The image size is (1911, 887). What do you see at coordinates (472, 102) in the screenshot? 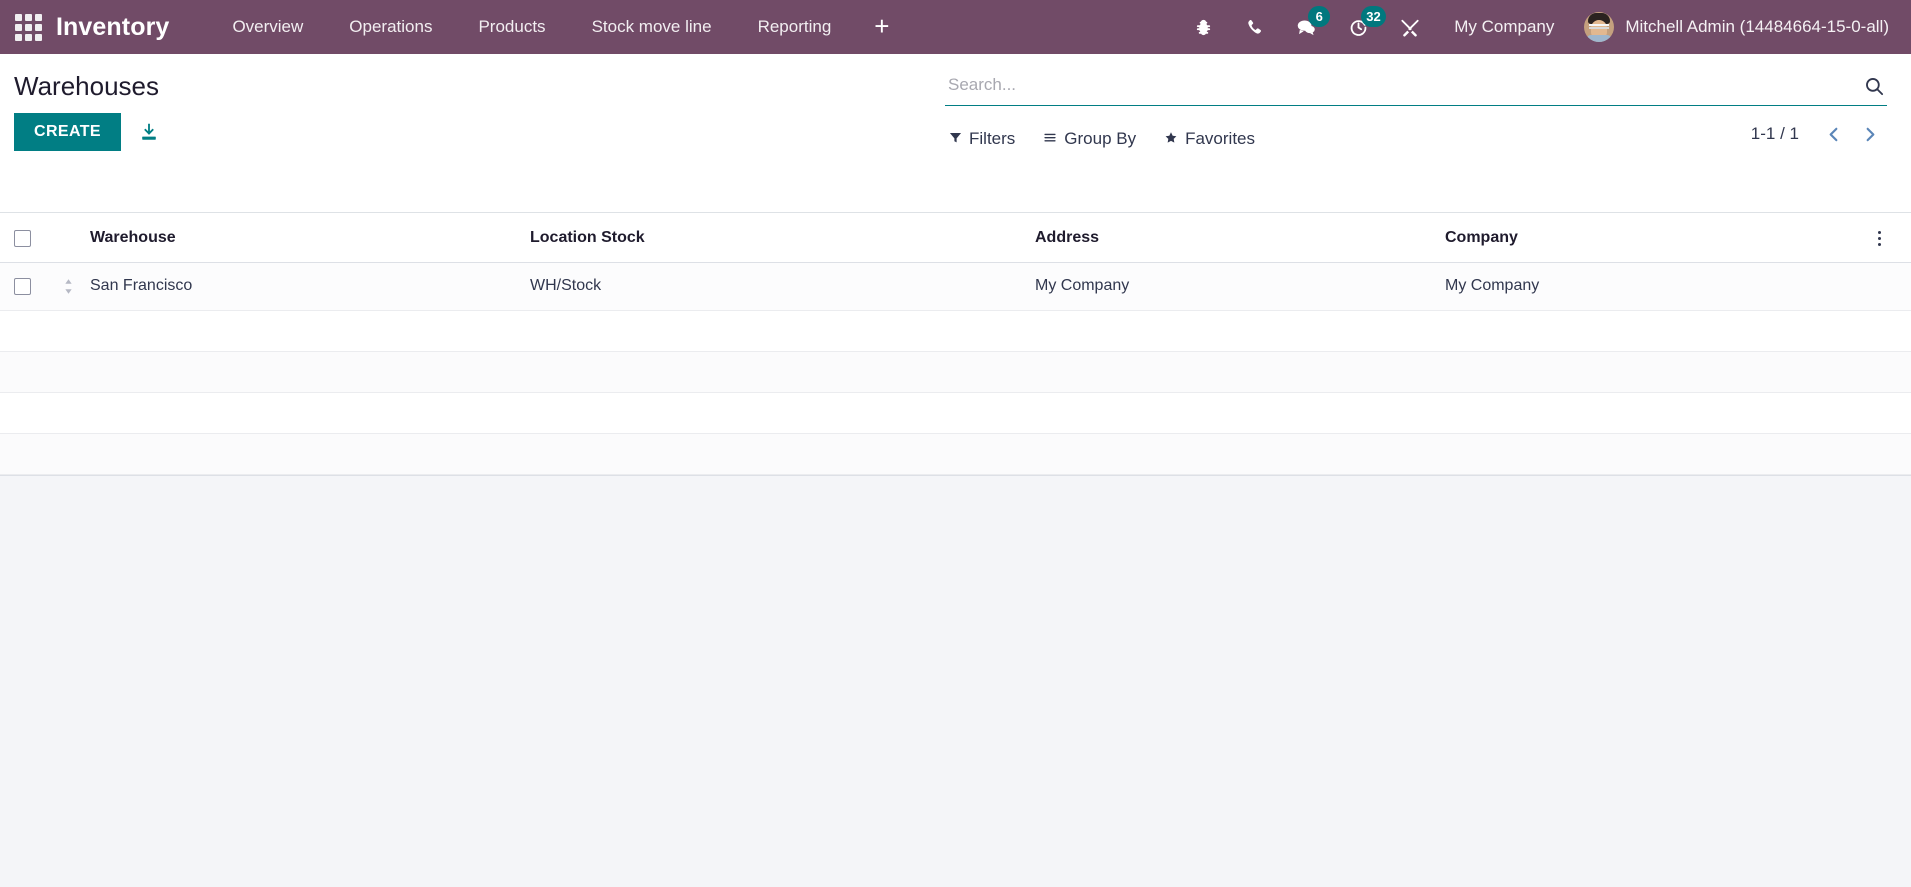
I see `control-panel-left: Warehouses CREATE` at bounding box center [472, 102].